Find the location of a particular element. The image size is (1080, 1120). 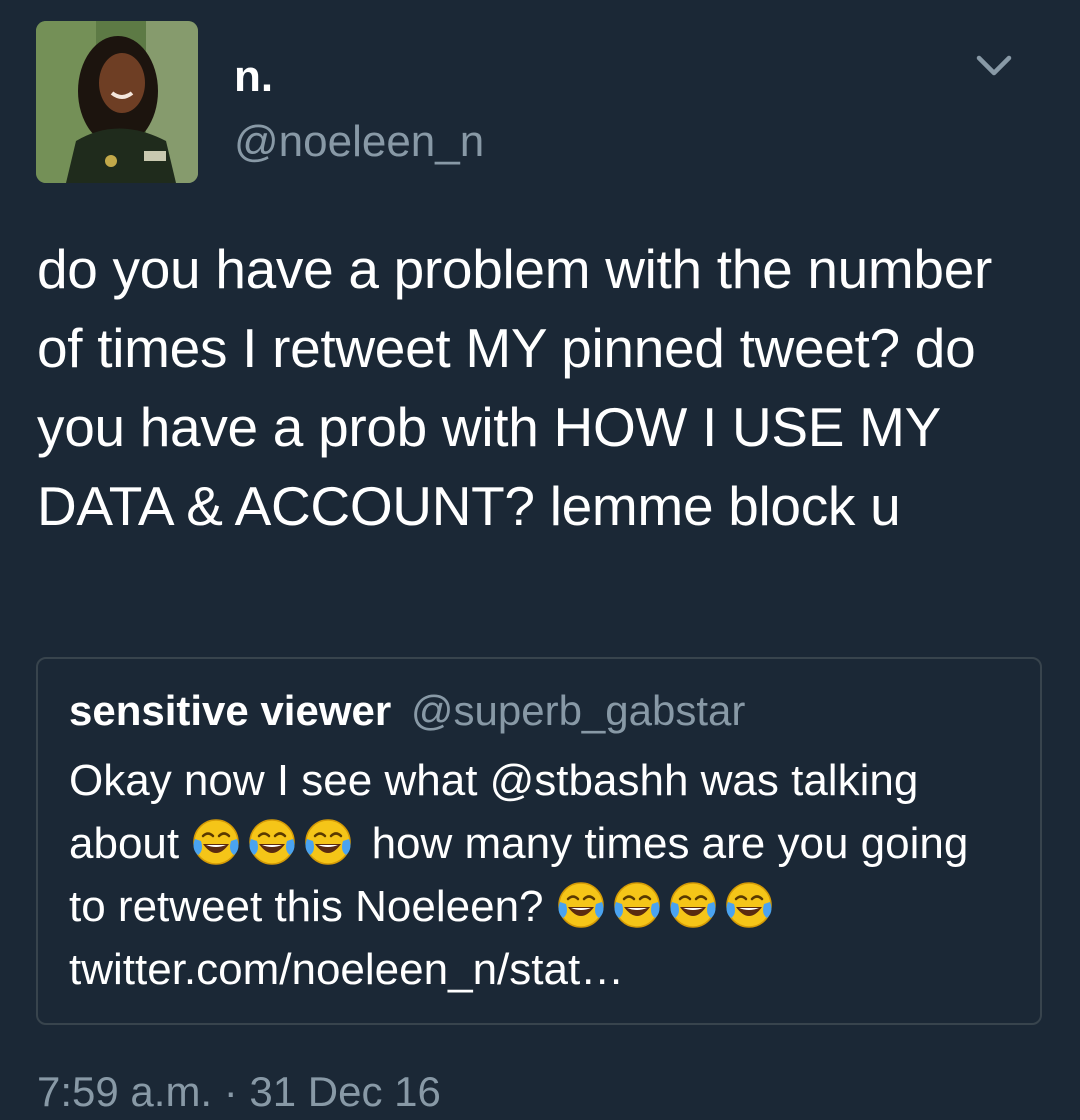

quoted-tweet-header: sensitive viewer @superb_gabstar is located at coordinates (407, 711).